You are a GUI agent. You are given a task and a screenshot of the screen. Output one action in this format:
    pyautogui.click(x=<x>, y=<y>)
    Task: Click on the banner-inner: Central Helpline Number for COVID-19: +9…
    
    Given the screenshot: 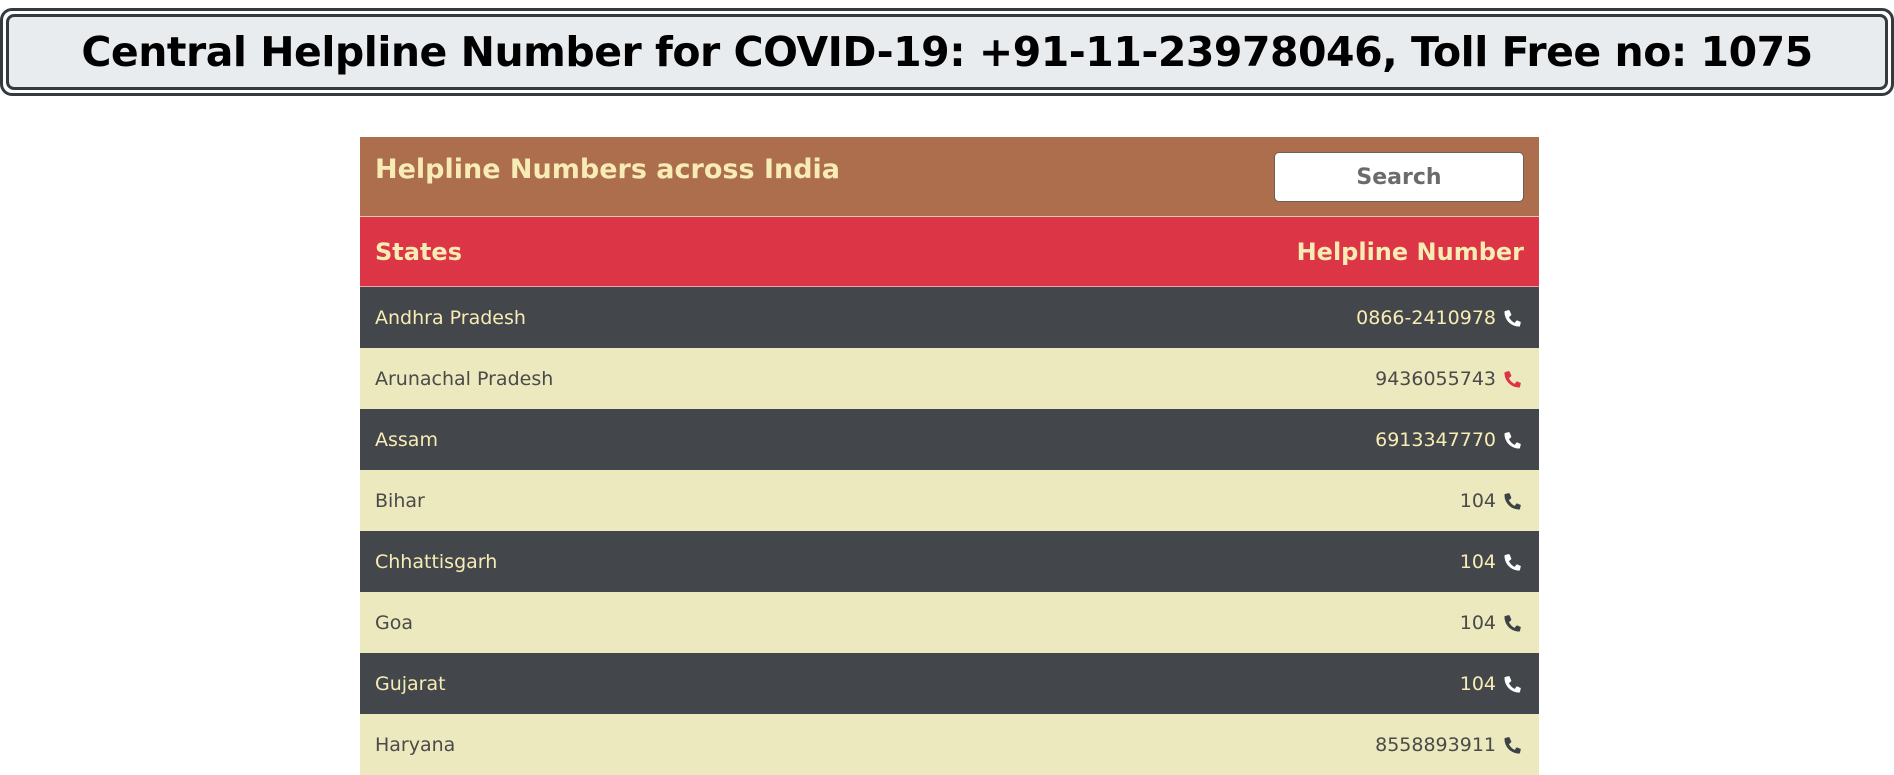 What is the action you would take?
    pyautogui.click(x=947, y=52)
    